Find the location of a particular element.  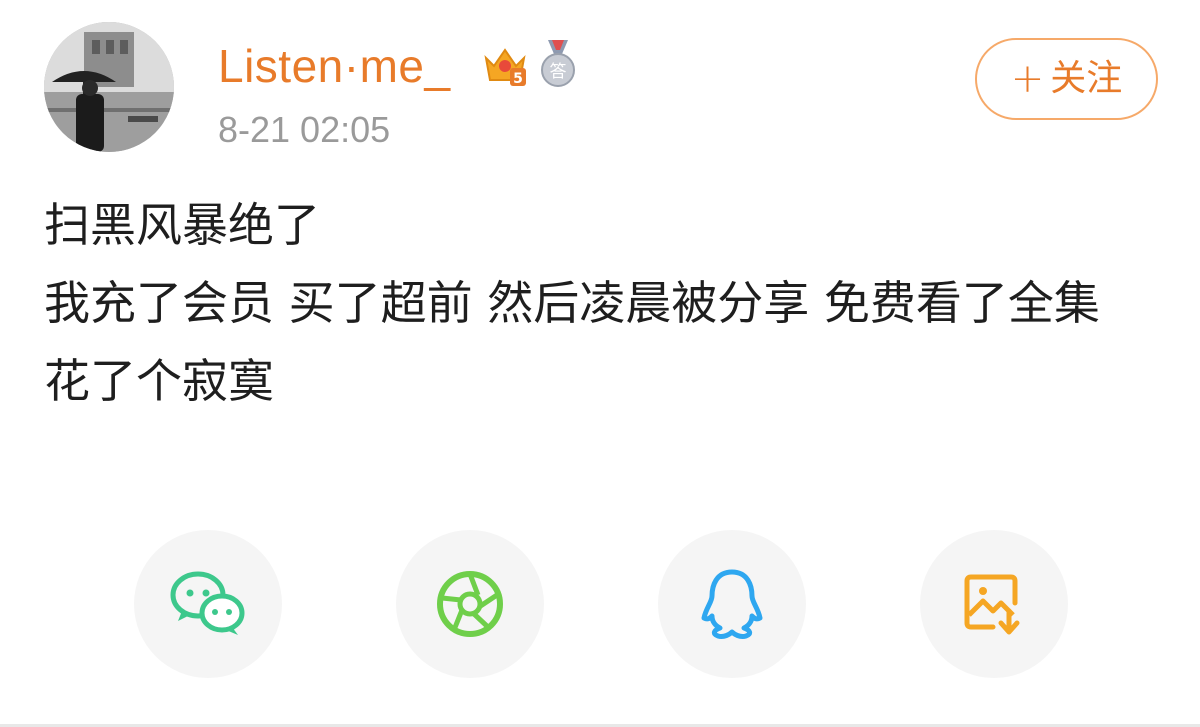

follow-button: + 关注 is located at coordinates (1066, 79).